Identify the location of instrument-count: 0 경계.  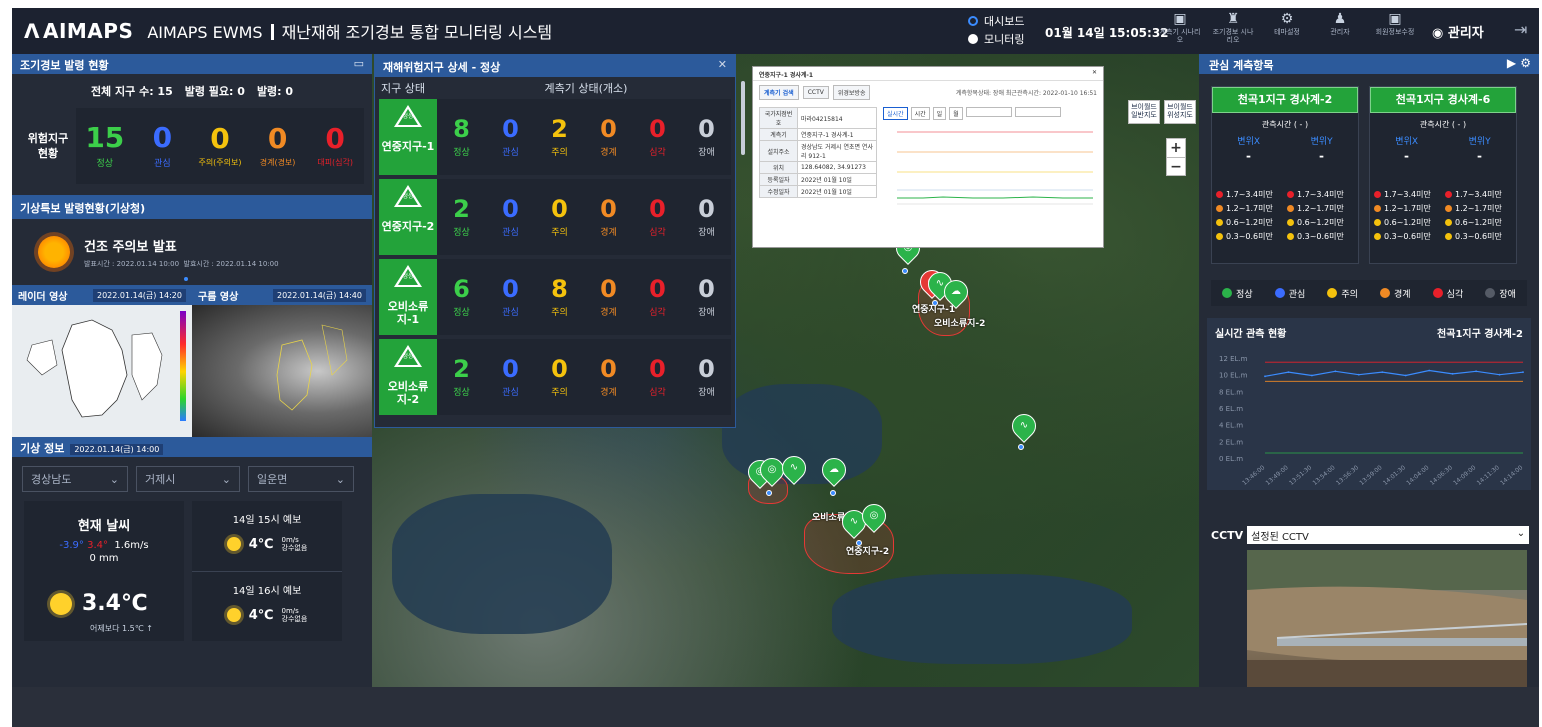
(608, 376).